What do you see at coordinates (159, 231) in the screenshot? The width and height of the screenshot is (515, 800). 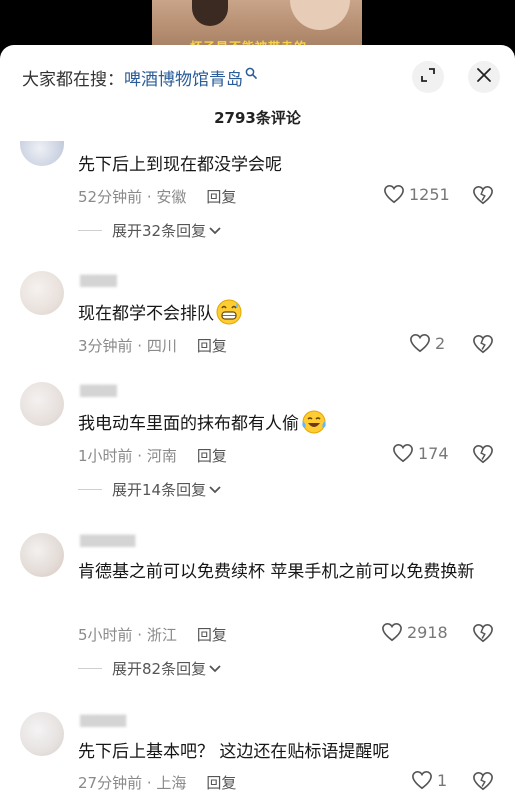 I see `expand-replies-label: 展开32条回复` at bounding box center [159, 231].